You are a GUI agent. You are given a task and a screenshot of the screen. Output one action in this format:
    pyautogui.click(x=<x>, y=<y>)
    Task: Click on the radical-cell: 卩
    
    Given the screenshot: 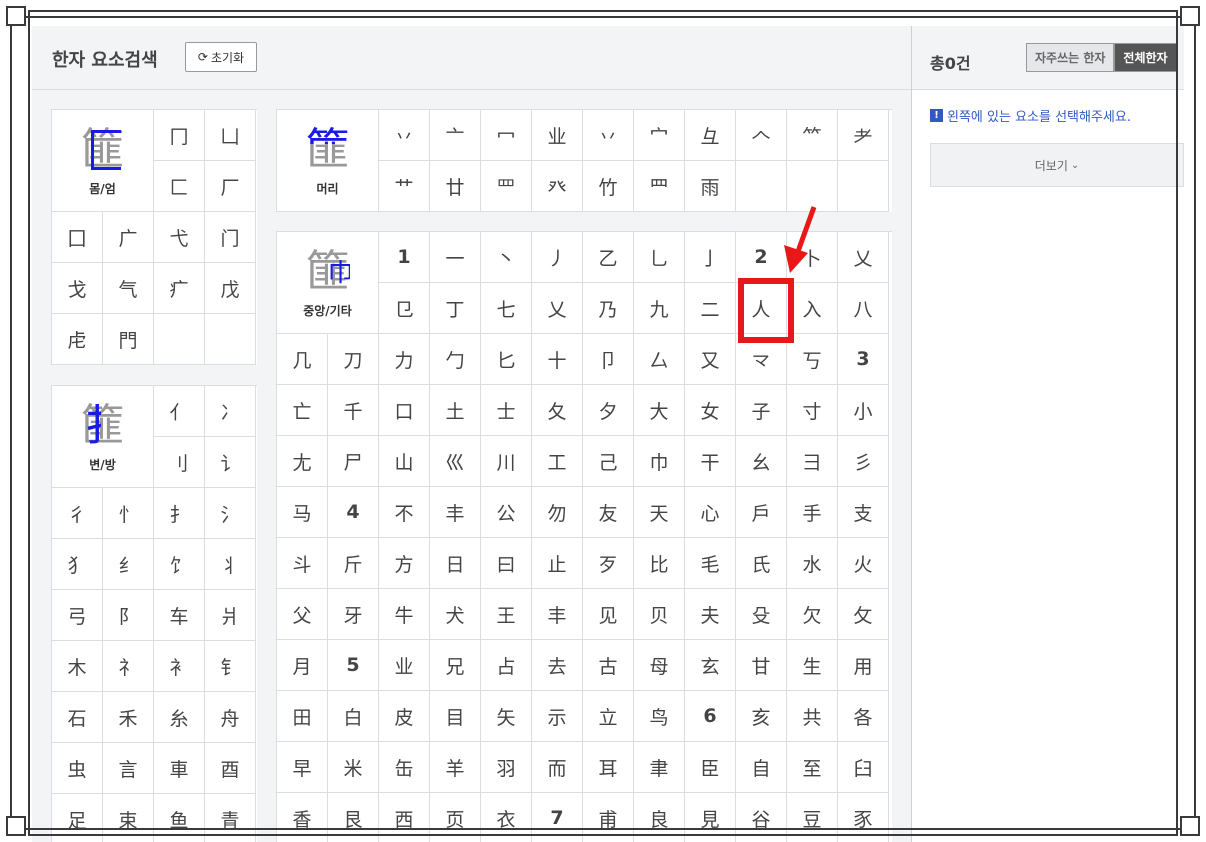 What is the action you would take?
    pyautogui.click(x=608, y=359)
    